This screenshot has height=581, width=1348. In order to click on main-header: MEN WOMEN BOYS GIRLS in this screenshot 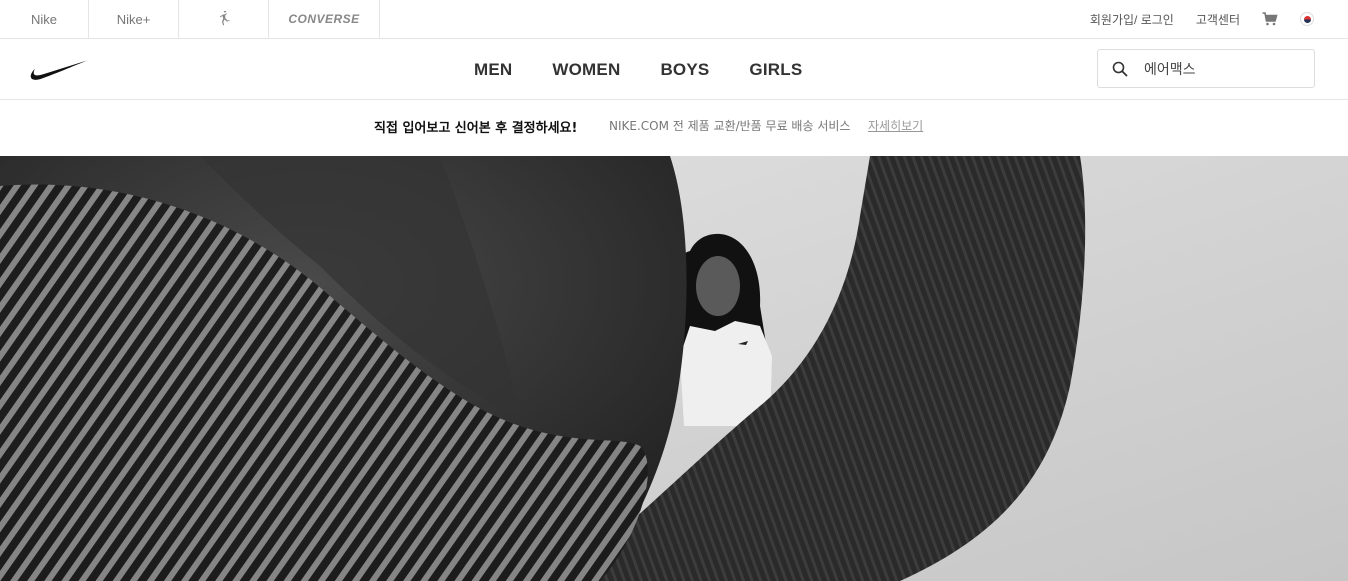, I will do `click(674, 69)`.